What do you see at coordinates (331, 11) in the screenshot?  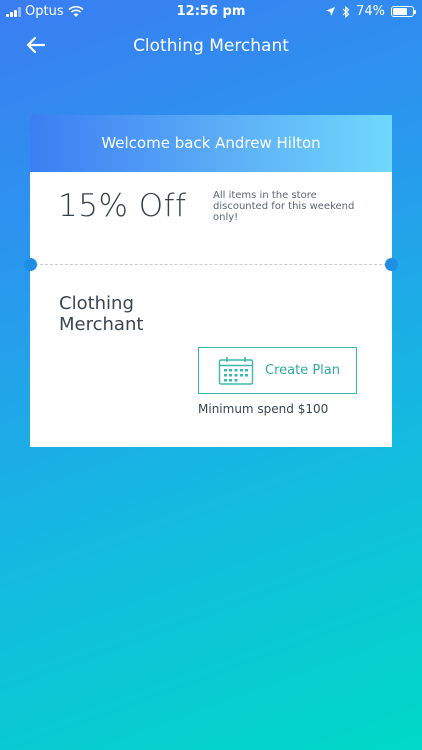 I see `location-arrow-icon` at bounding box center [331, 11].